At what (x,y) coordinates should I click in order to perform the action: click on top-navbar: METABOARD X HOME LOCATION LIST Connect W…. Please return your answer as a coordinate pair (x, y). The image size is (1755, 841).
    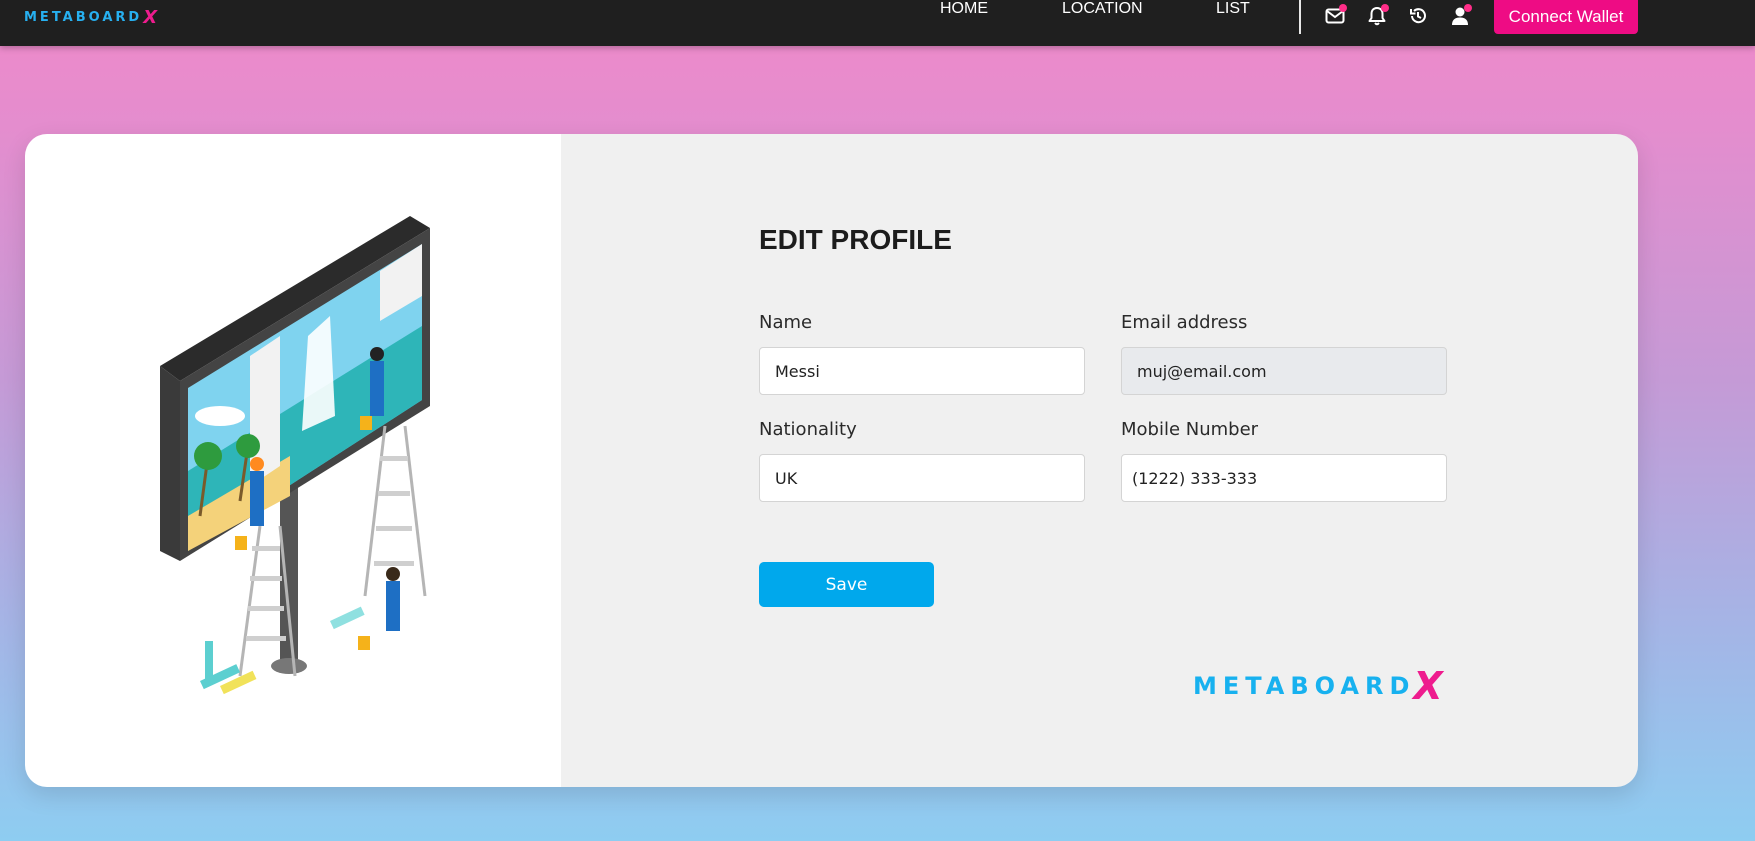
    Looking at the image, I should click on (877, 23).